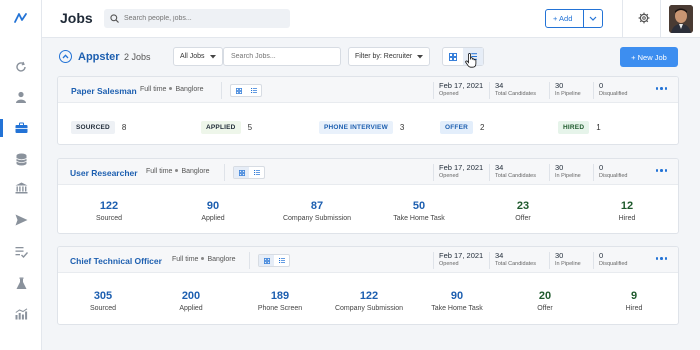 The height and width of the screenshot is (350, 700). Describe the element at coordinates (317, 211) in the screenshot. I see `stat-company-submission: 87 Company Submission` at that location.